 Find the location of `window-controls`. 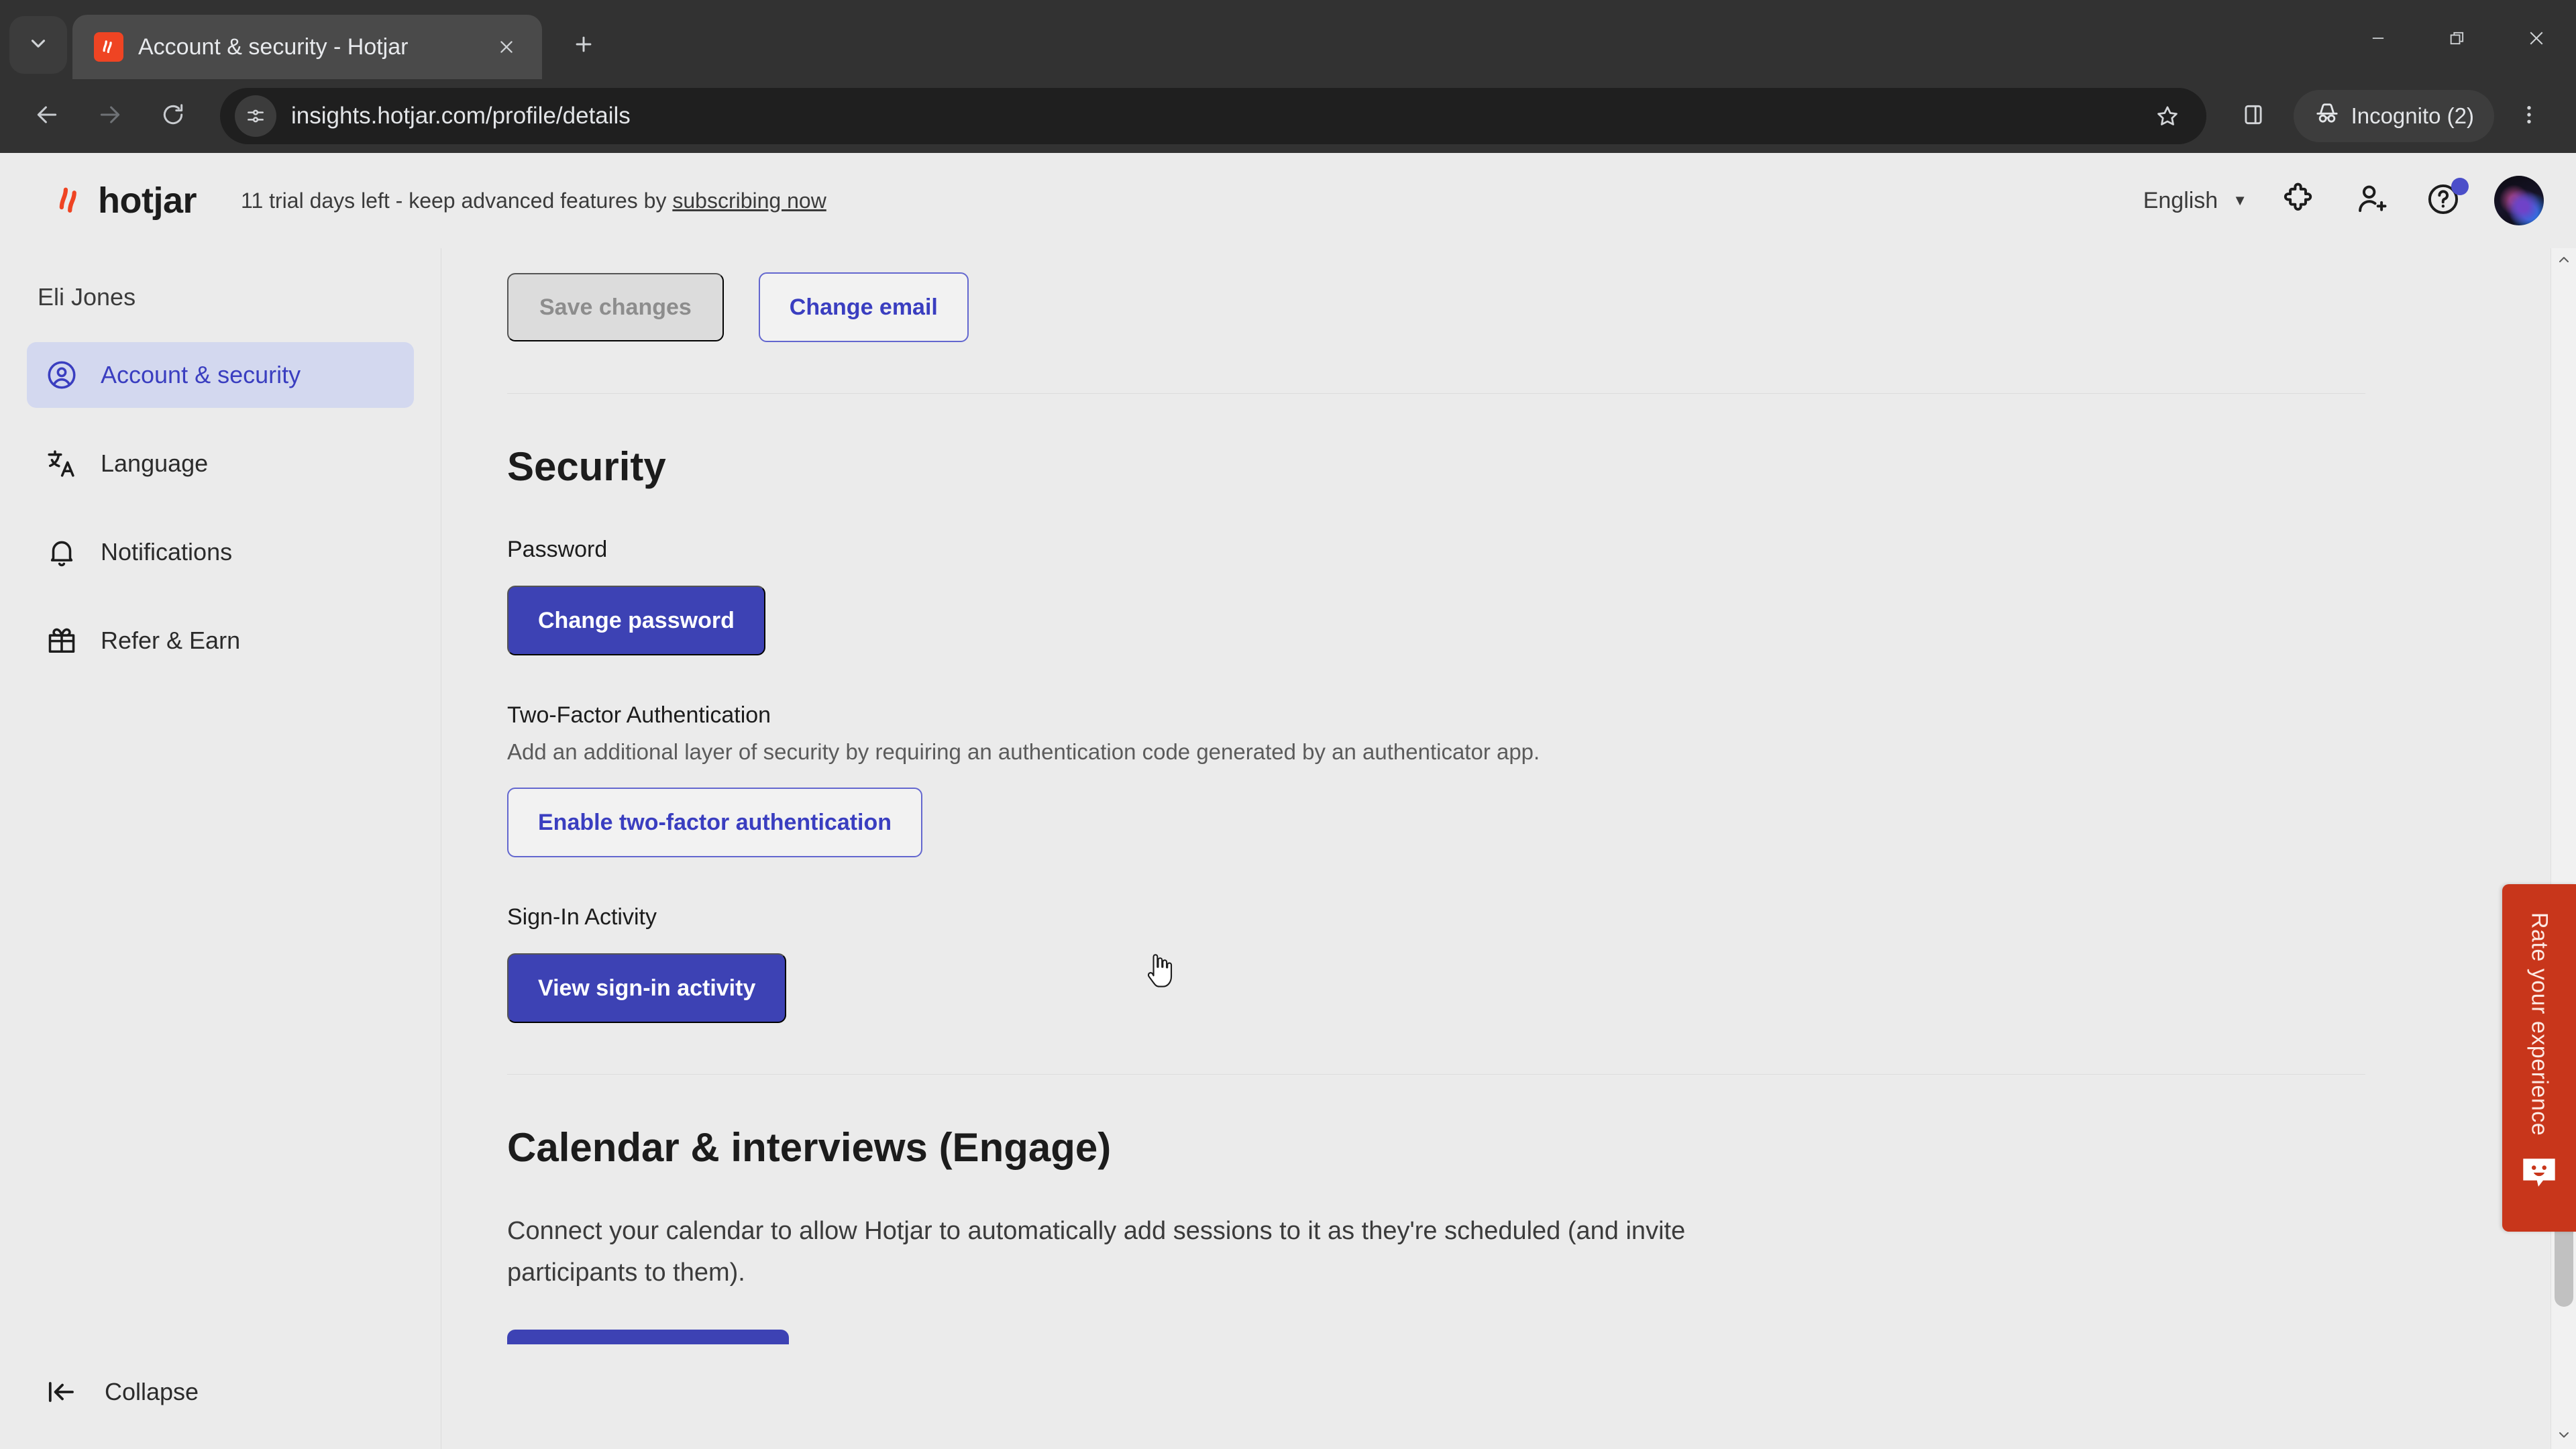

window-controls is located at coordinates (2457, 39).